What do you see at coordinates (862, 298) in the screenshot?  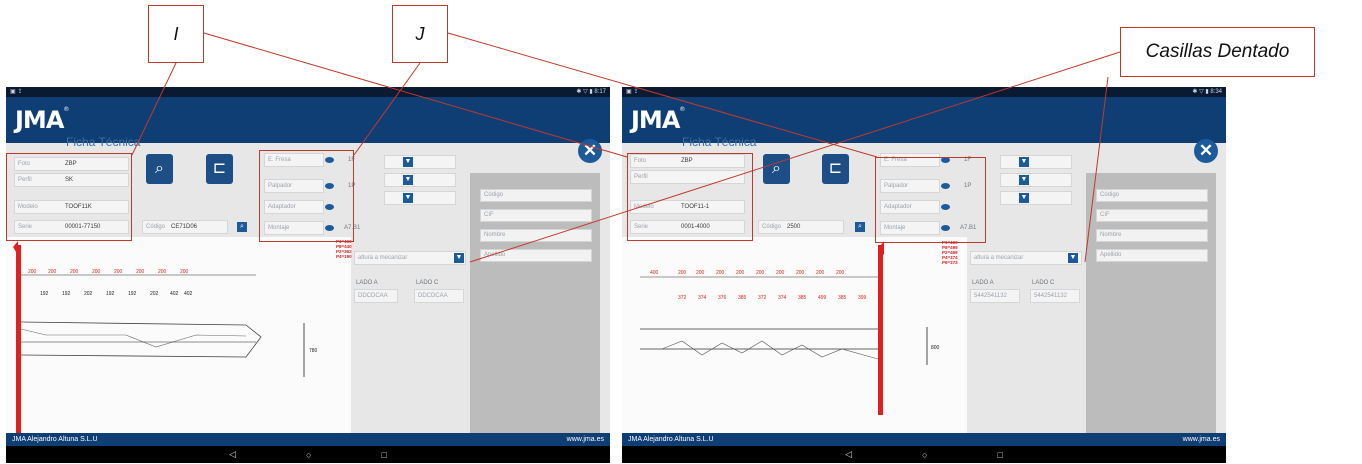 I see `svg-text: 399` at bounding box center [862, 298].